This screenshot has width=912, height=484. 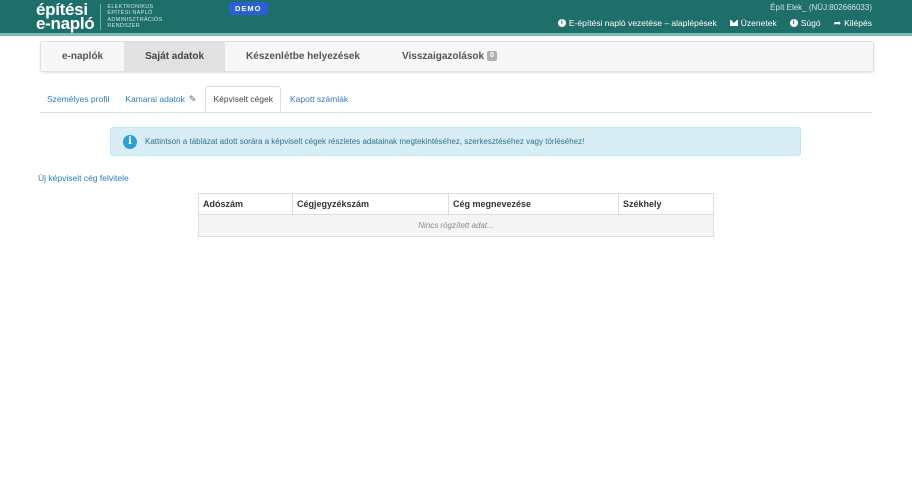 I want to click on tab-kapott-szamlak: Kapott számlák, so click(x=319, y=99).